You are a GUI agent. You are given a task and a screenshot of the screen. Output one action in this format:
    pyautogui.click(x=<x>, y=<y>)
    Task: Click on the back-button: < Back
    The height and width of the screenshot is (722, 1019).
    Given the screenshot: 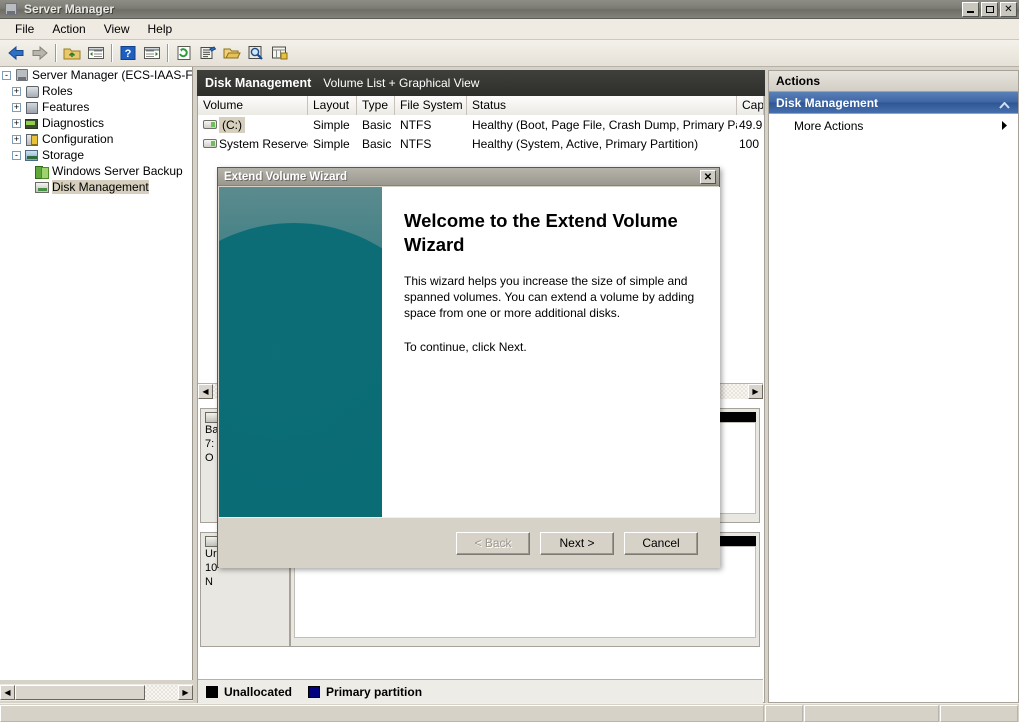 What is the action you would take?
    pyautogui.click(x=493, y=543)
    